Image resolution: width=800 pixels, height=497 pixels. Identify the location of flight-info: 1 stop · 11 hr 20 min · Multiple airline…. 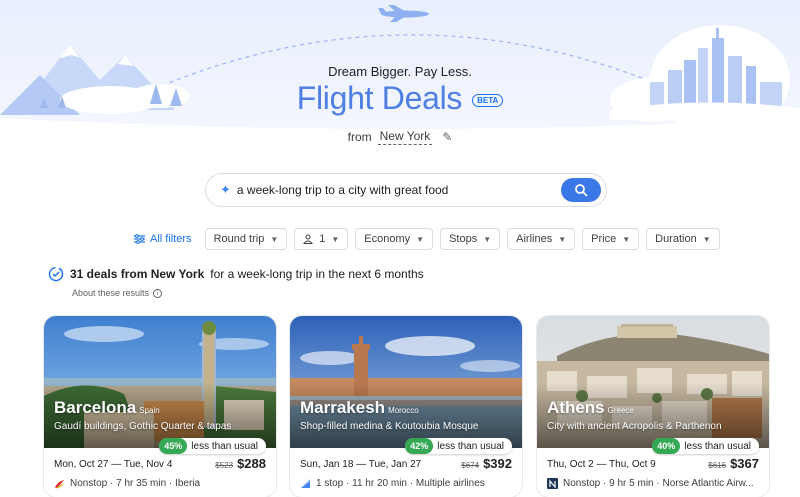
(392, 483).